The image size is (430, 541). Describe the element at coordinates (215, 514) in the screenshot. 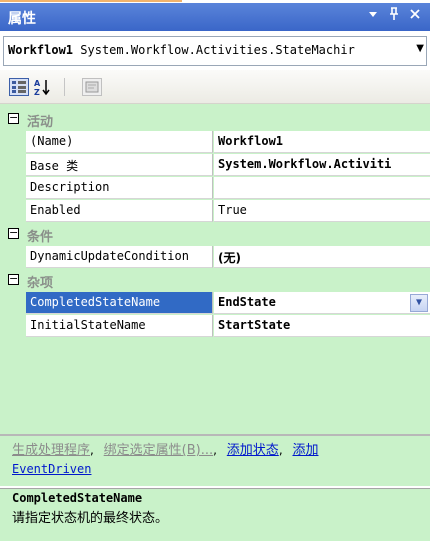

I see `description-pane: CompletedStateName 请指定状态机的最终状态。` at that location.